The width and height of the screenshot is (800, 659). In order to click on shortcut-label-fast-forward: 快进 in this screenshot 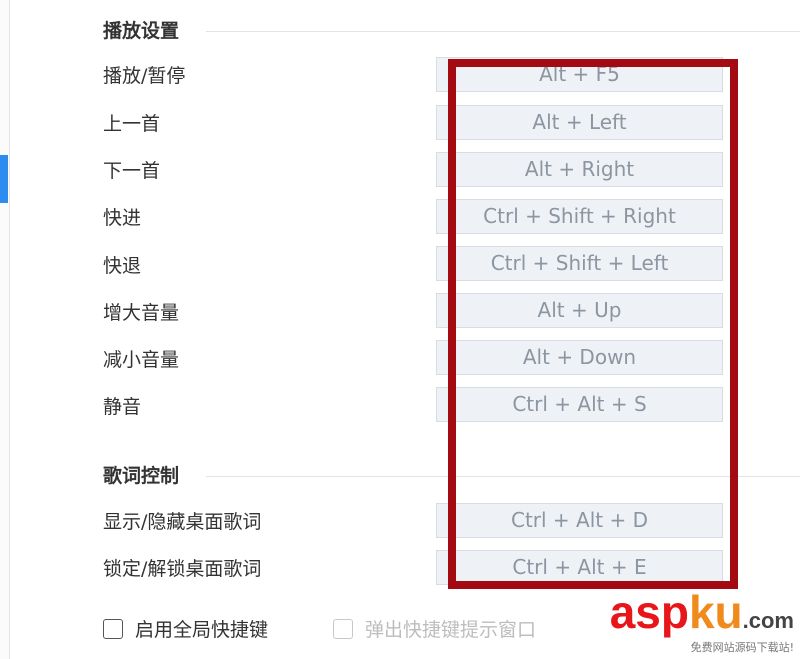, I will do `click(122, 218)`.